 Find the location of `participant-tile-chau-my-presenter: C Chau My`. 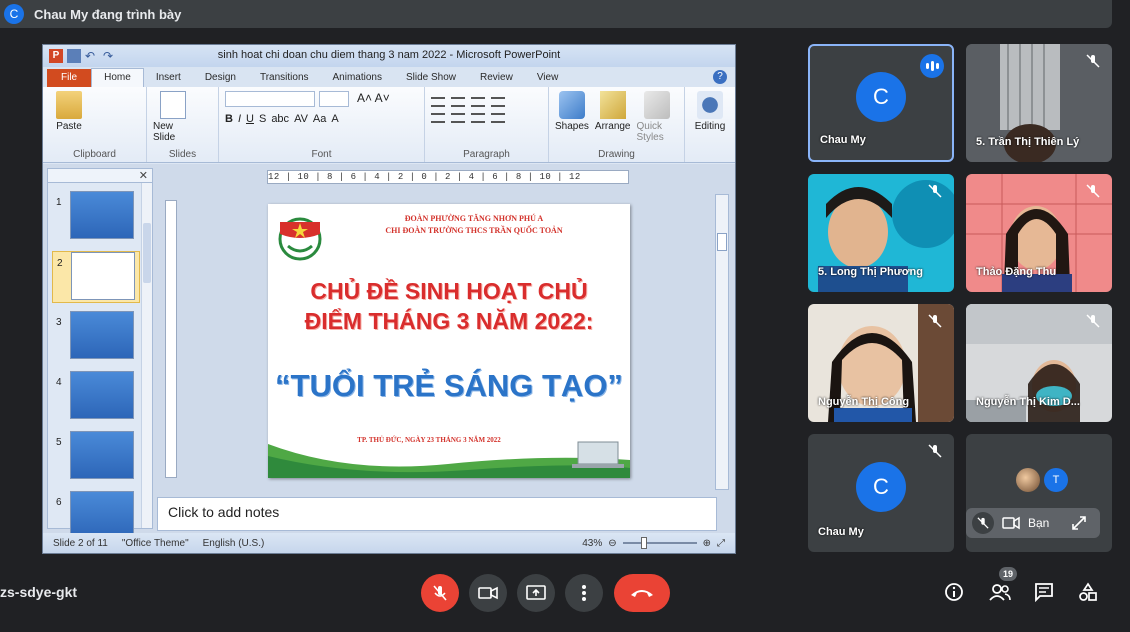

participant-tile-chau-my-presenter: C Chau My is located at coordinates (881, 103).